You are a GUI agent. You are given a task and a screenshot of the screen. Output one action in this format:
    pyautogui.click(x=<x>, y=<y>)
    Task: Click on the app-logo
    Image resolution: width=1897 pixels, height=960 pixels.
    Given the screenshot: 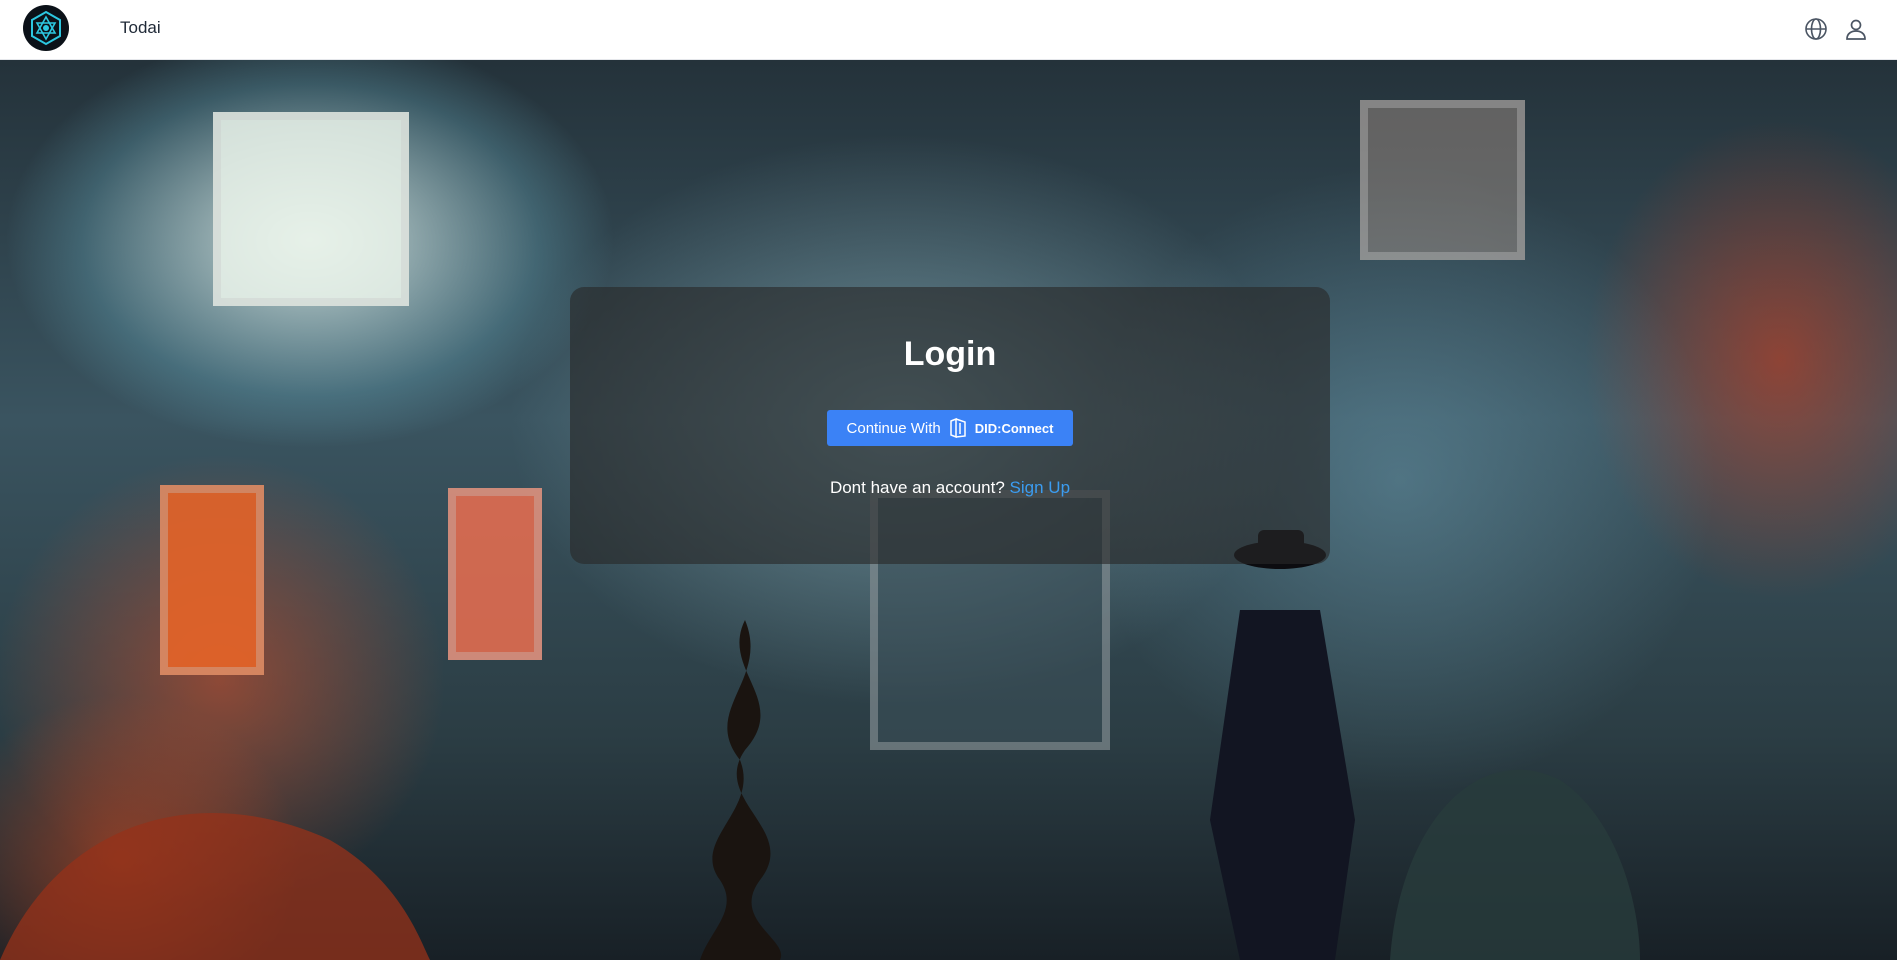 What is the action you would take?
    pyautogui.click(x=46, y=28)
    